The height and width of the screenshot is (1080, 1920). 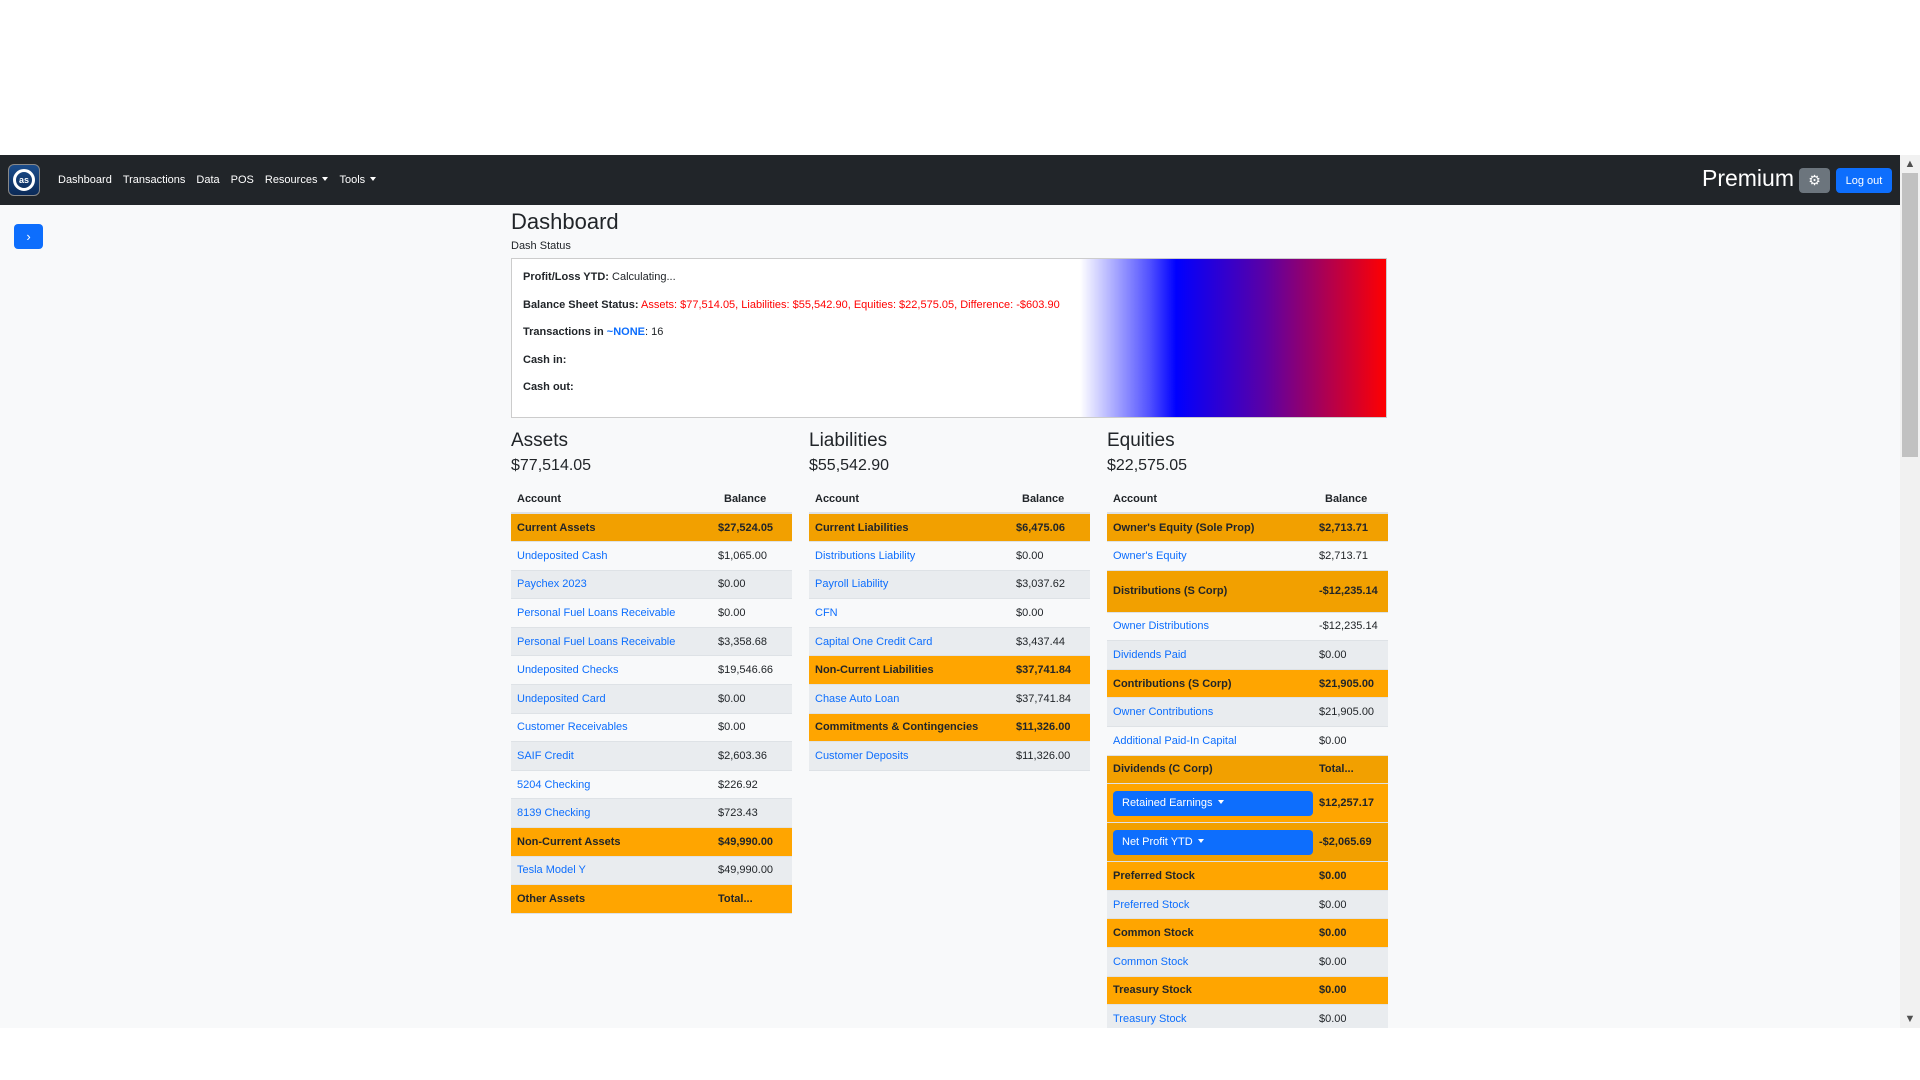 I want to click on logo-icon: as, so click(x=24, y=180).